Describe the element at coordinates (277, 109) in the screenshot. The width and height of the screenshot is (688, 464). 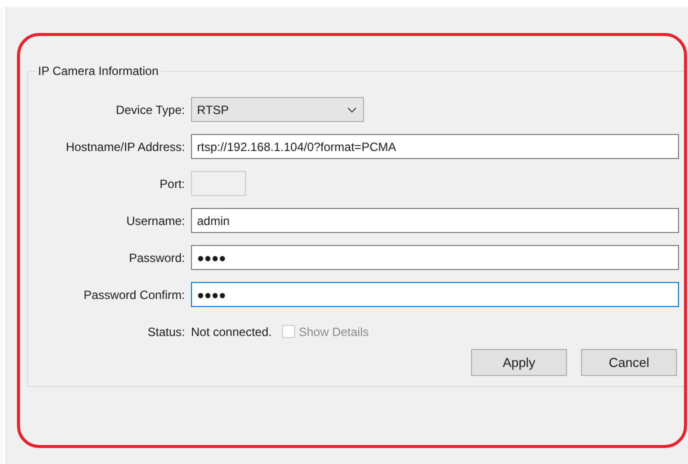
I see `device-type-dropdown: RTSP` at that location.